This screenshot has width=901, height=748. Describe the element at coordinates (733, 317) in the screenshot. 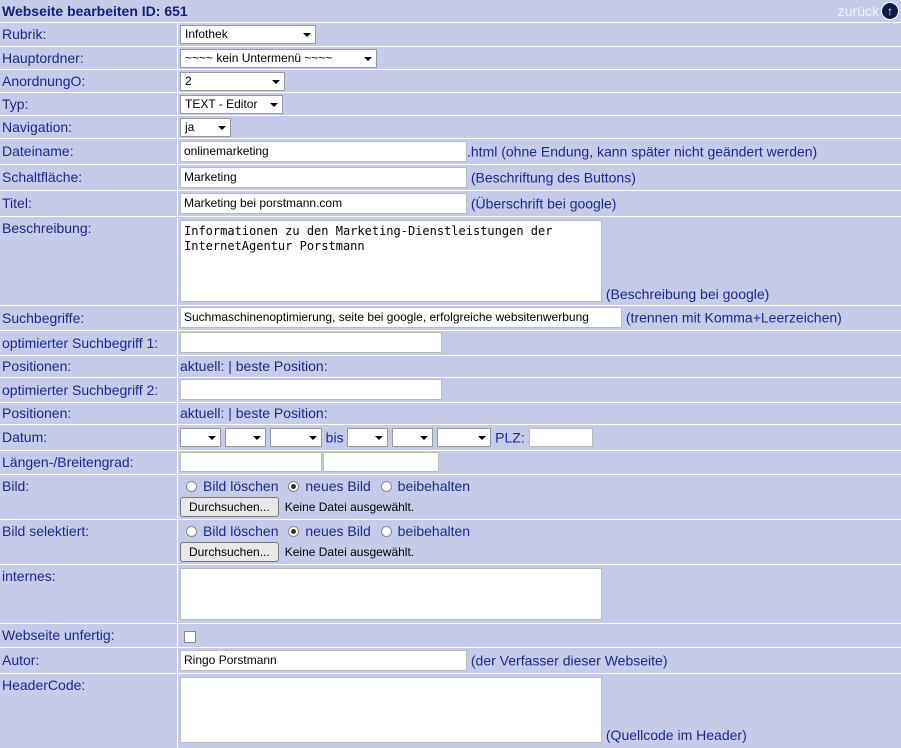

I see `suchbegriffe-hint: (trennen mit Komma+Leerzeichen)` at that location.